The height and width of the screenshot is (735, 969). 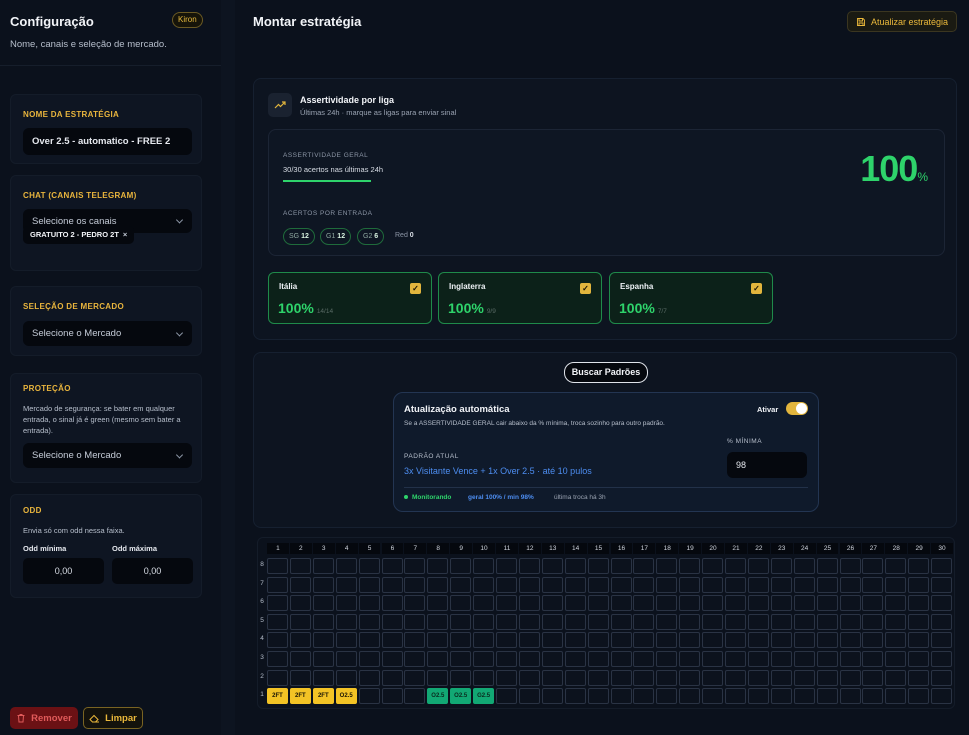 What do you see at coordinates (107, 141) in the screenshot?
I see `strategy-name-input: Over 2.5 - automatico - FREE 2` at bounding box center [107, 141].